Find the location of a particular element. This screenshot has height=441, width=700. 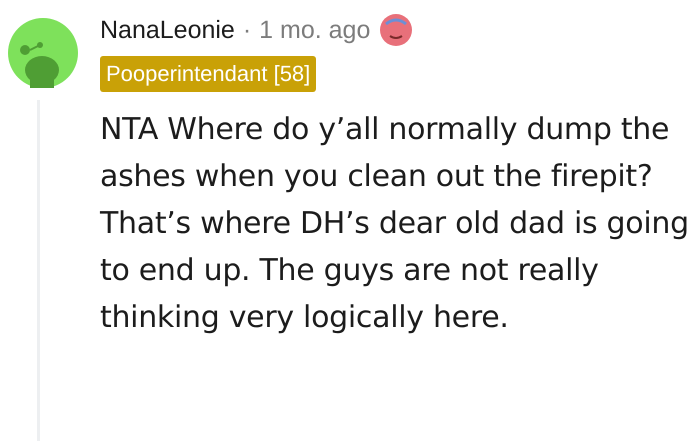

avatar-icon is located at coordinates (43, 53).